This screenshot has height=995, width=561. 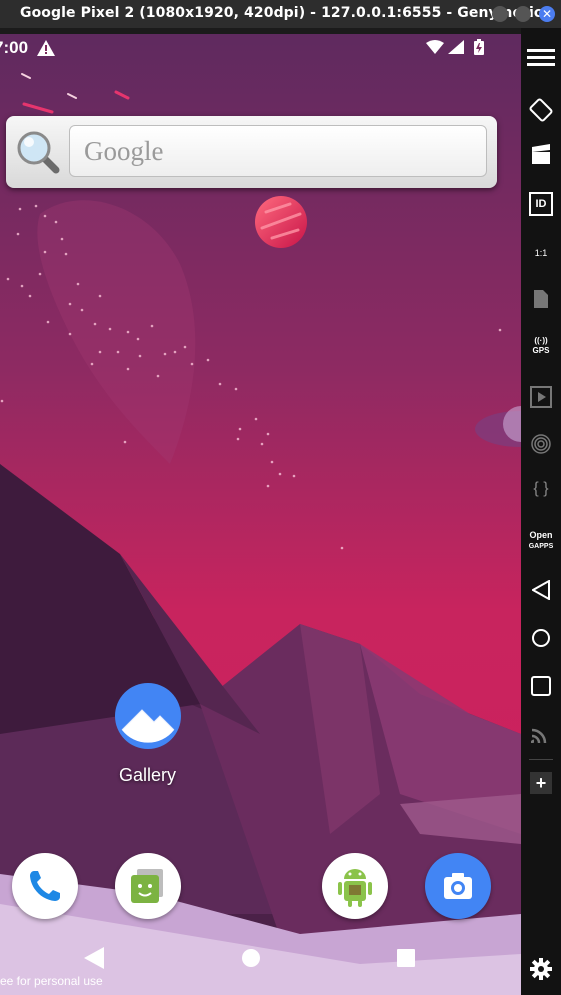 I want to click on sim-button, so click(x=541, y=299).